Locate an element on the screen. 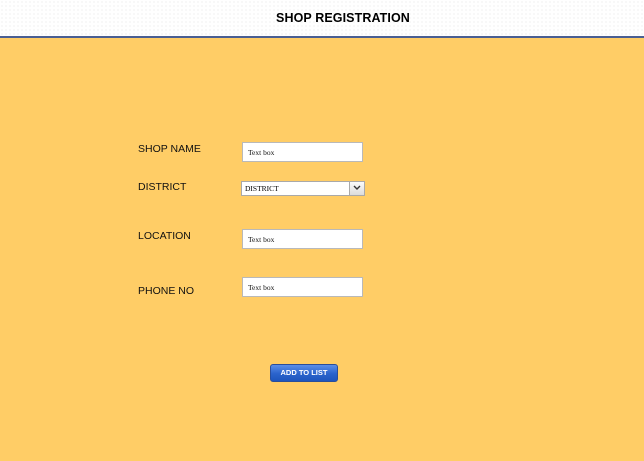 The image size is (644, 461). district-select: DISTRICT is located at coordinates (303, 188).